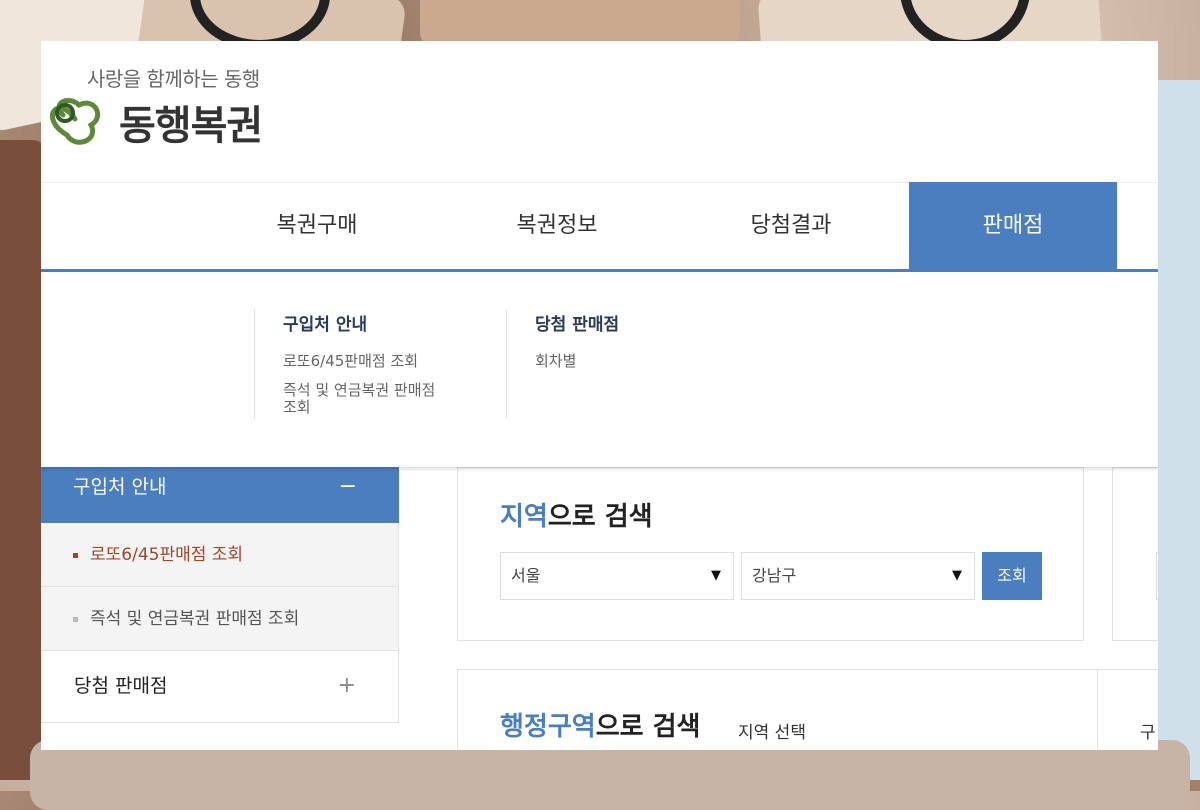 The image size is (1200, 810). I want to click on region-select-label: 지역 선택, so click(772, 733).